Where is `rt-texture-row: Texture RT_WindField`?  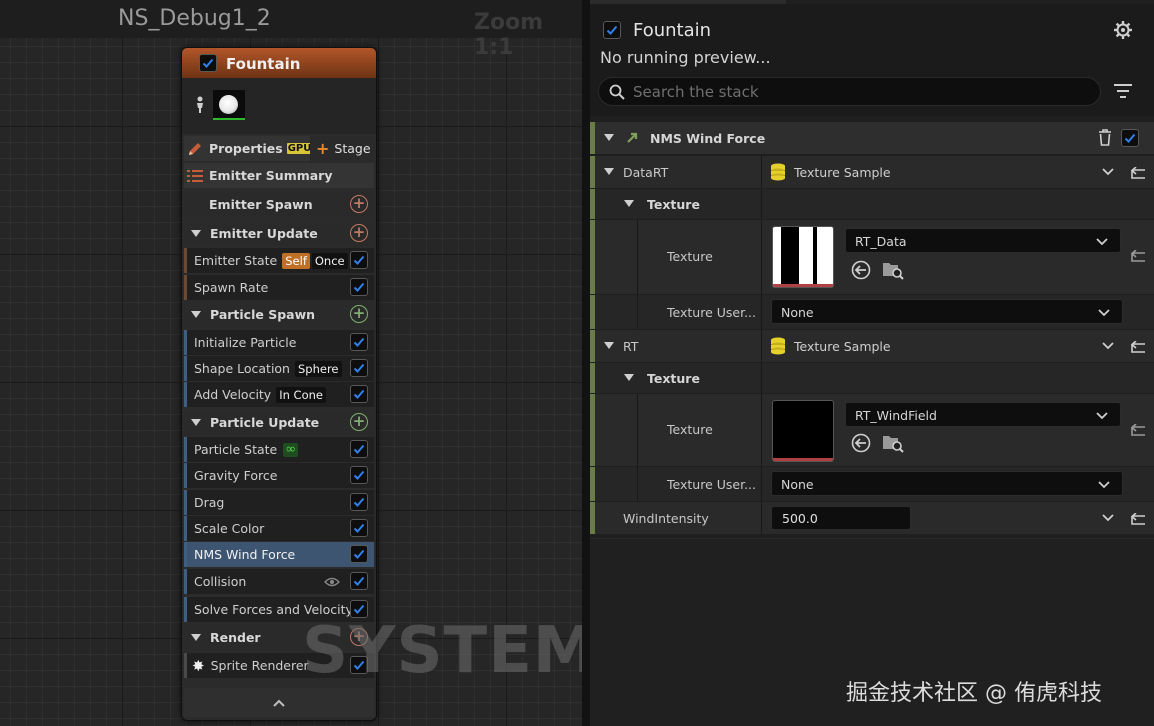
rt-texture-row: Texture RT_WindField is located at coordinates (872, 430).